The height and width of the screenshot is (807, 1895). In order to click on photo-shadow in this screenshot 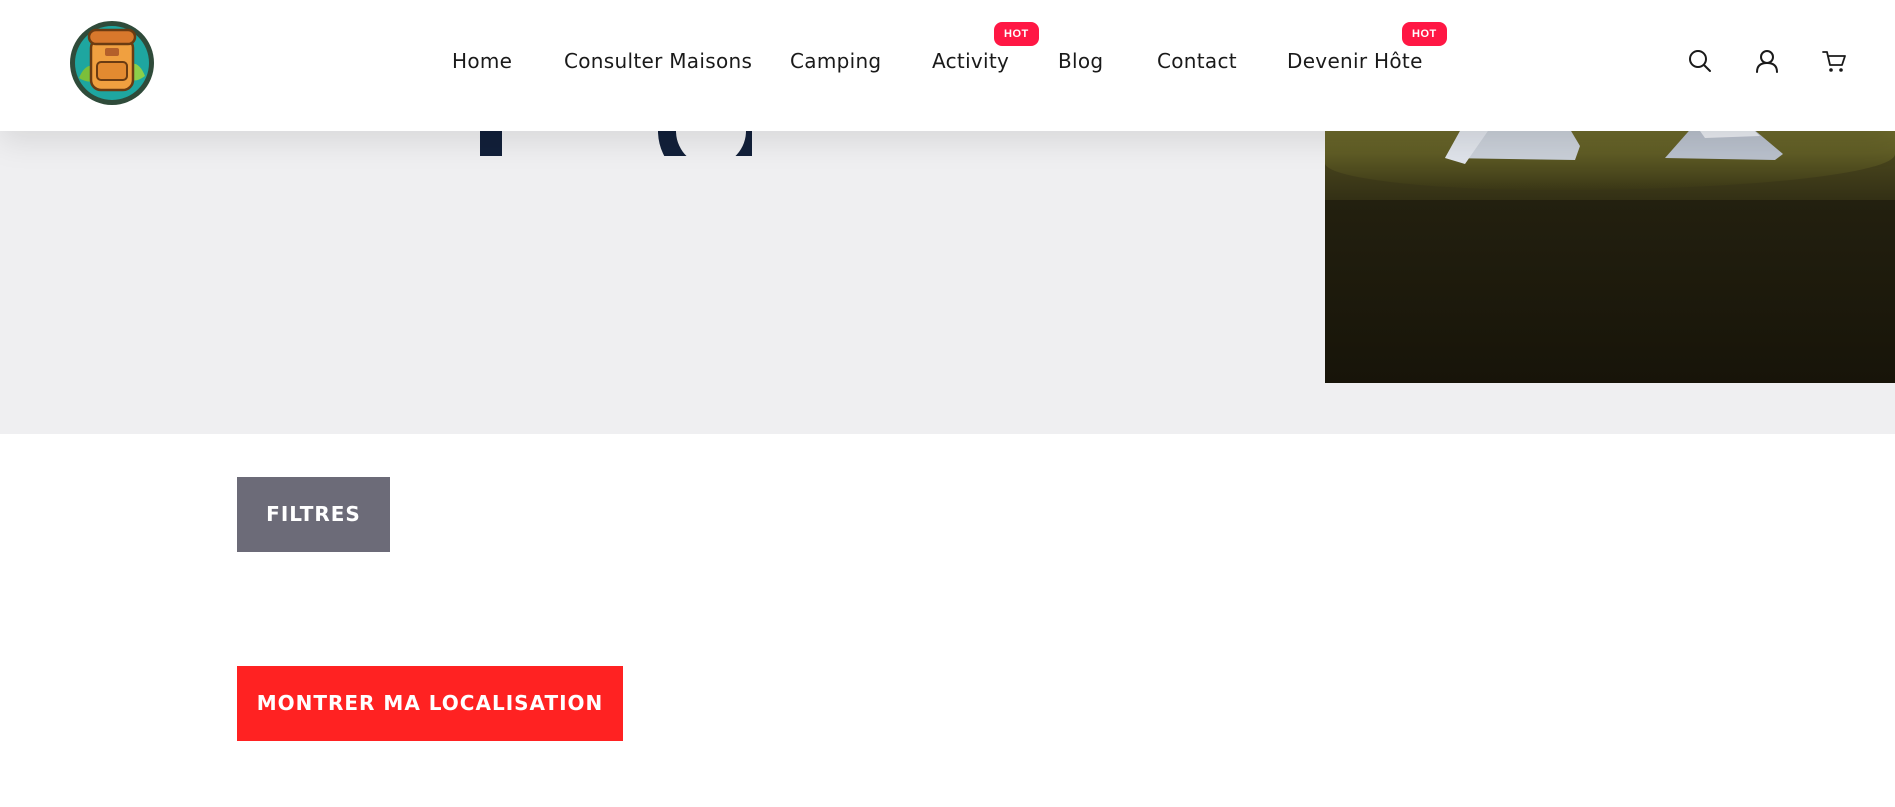, I will do `click(1610, 291)`.